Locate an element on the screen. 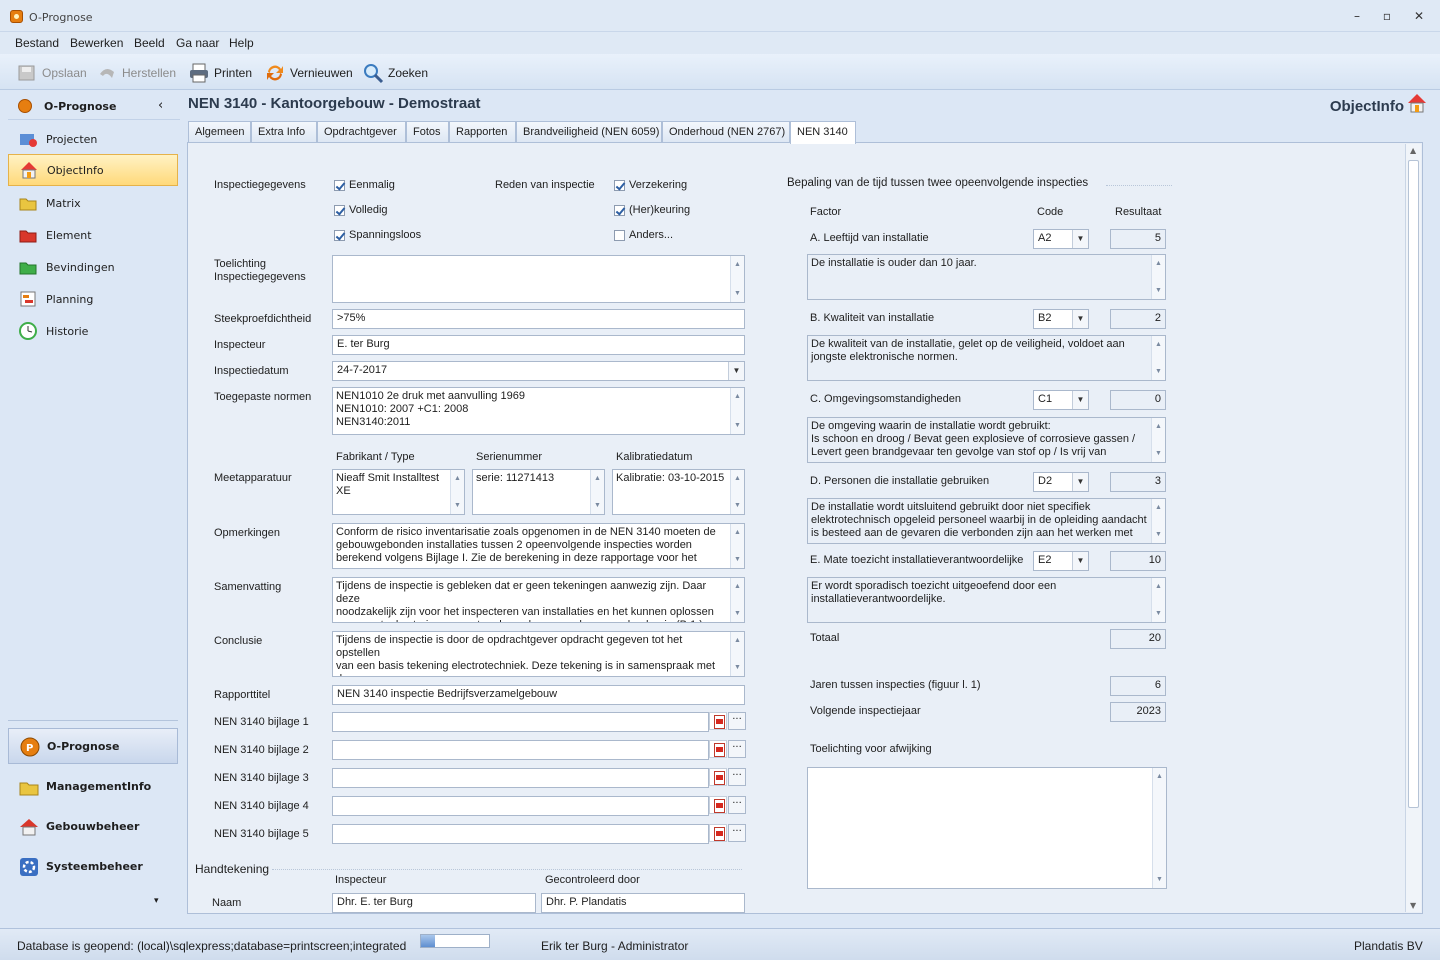  browse-bijlage-4-button: ··· is located at coordinates (737, 805).